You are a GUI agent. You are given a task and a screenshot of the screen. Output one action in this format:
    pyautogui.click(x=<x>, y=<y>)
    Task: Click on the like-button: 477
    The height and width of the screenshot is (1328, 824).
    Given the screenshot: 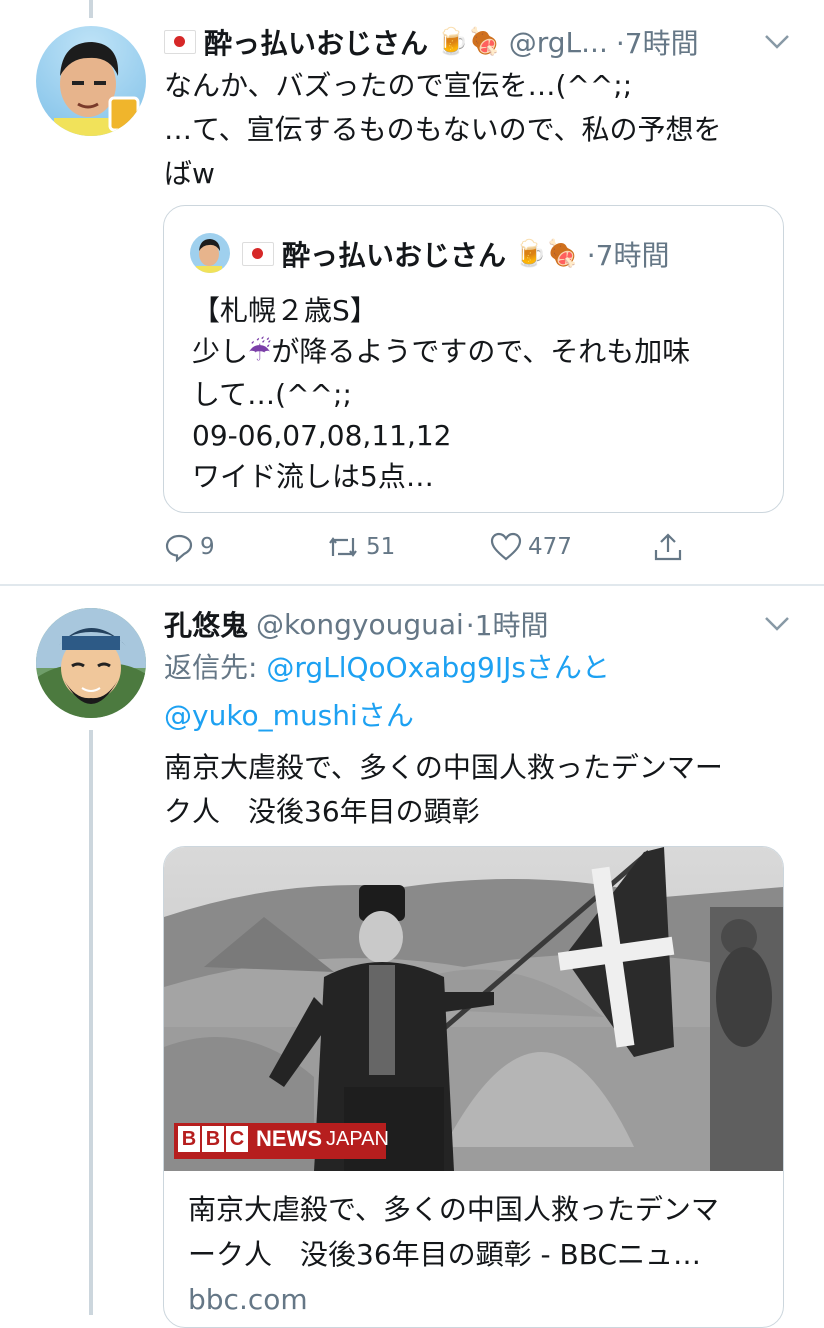 What is the action you would take?
    pyautogui.click(x=531, y=547)
    